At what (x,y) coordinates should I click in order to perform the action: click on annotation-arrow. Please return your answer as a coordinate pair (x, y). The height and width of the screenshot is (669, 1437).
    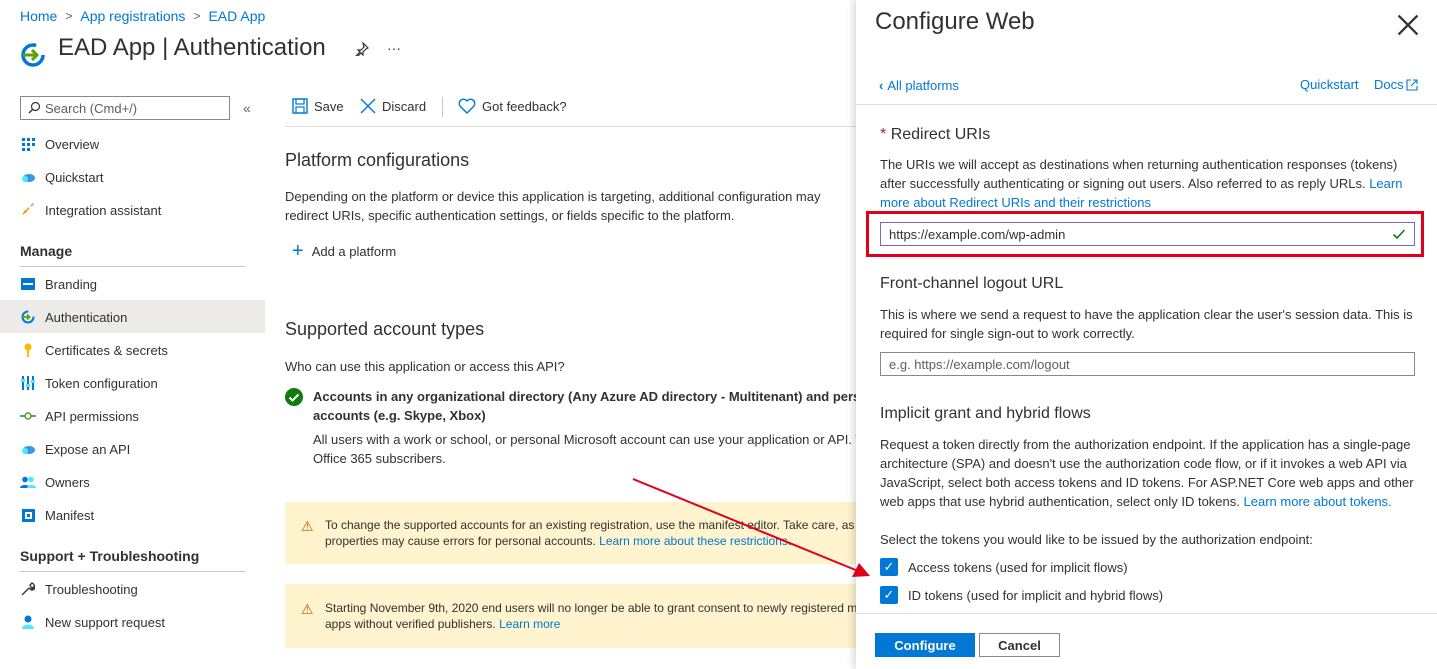
    Looking at the image, I should click on (751, 527).